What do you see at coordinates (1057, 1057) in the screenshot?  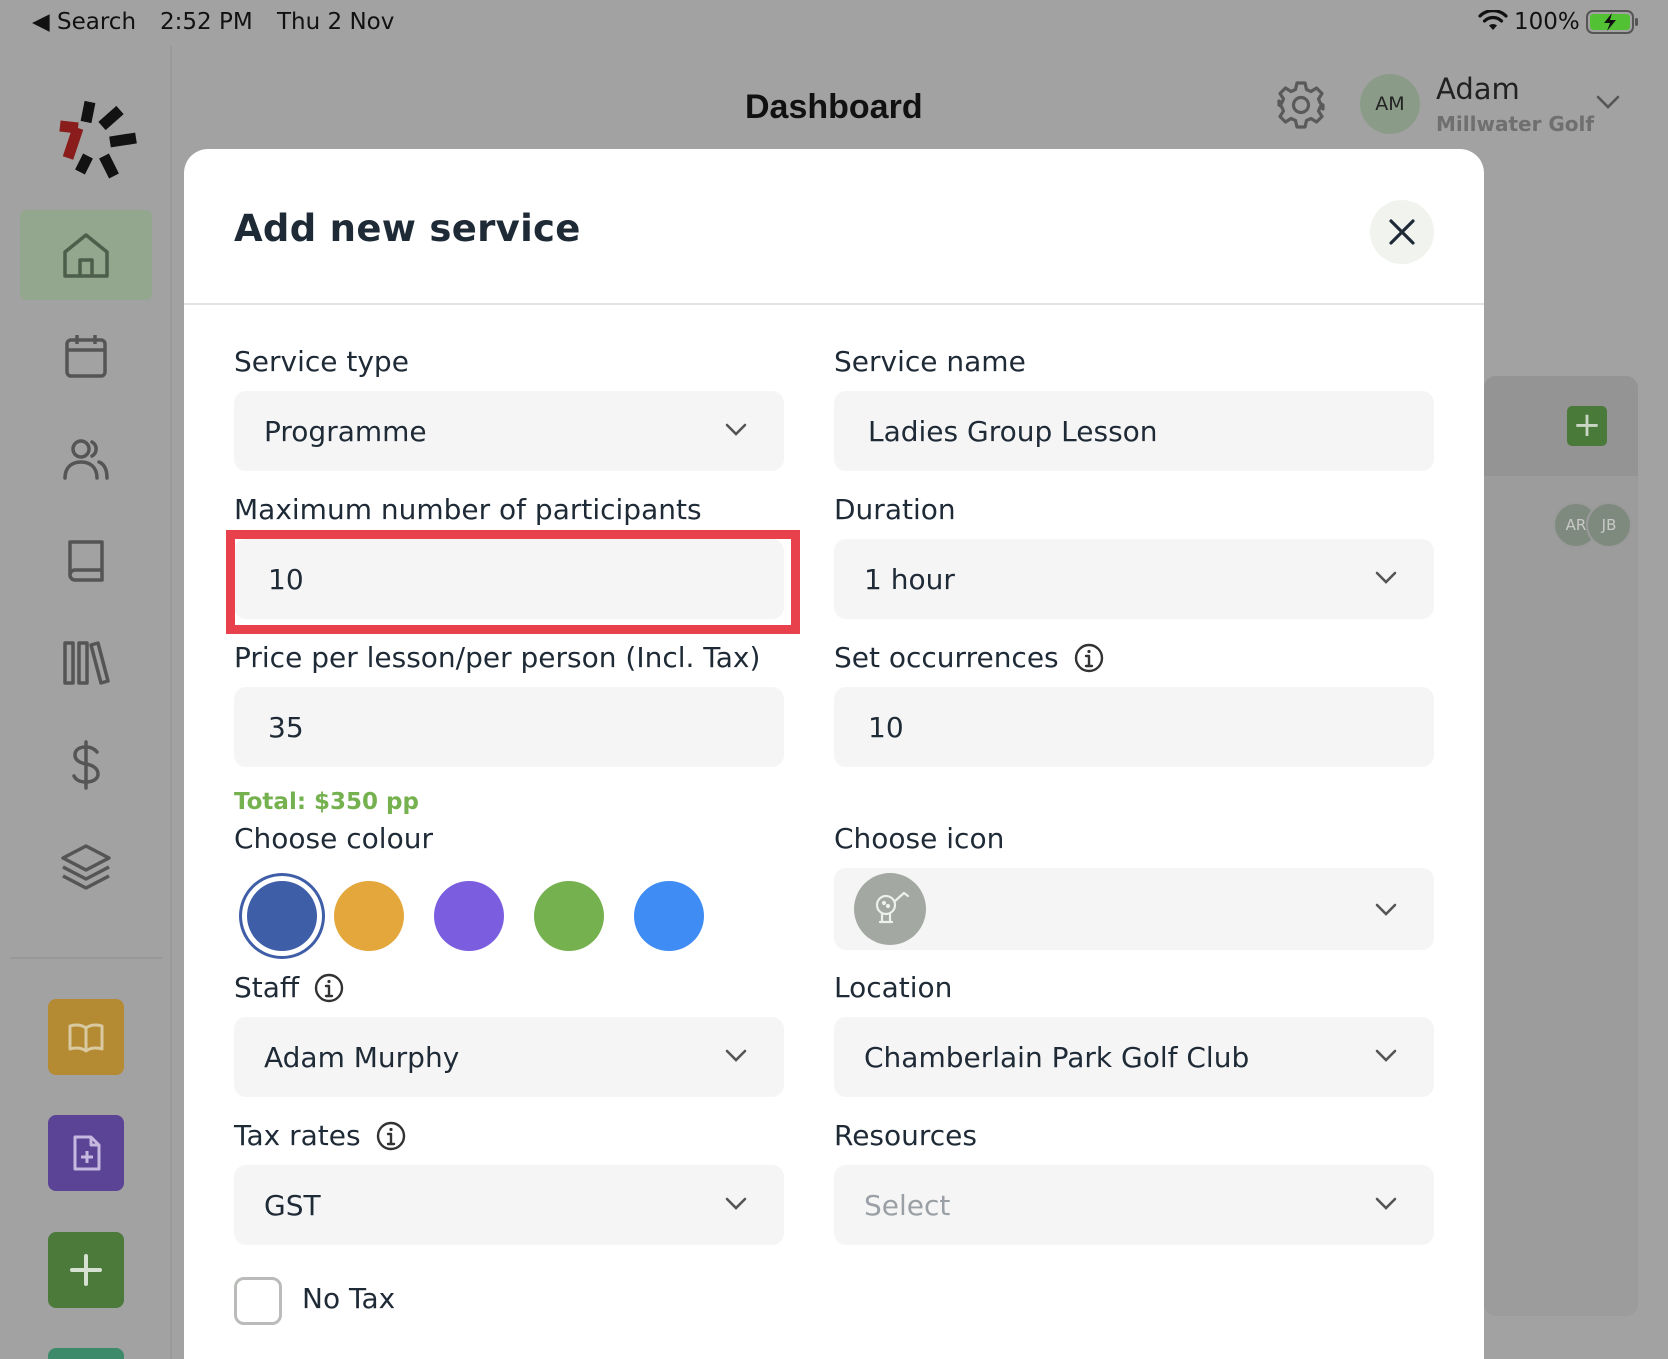 I see `location-value: Chamberlain Park Golf Club` at bounding box center [1057, 1057].